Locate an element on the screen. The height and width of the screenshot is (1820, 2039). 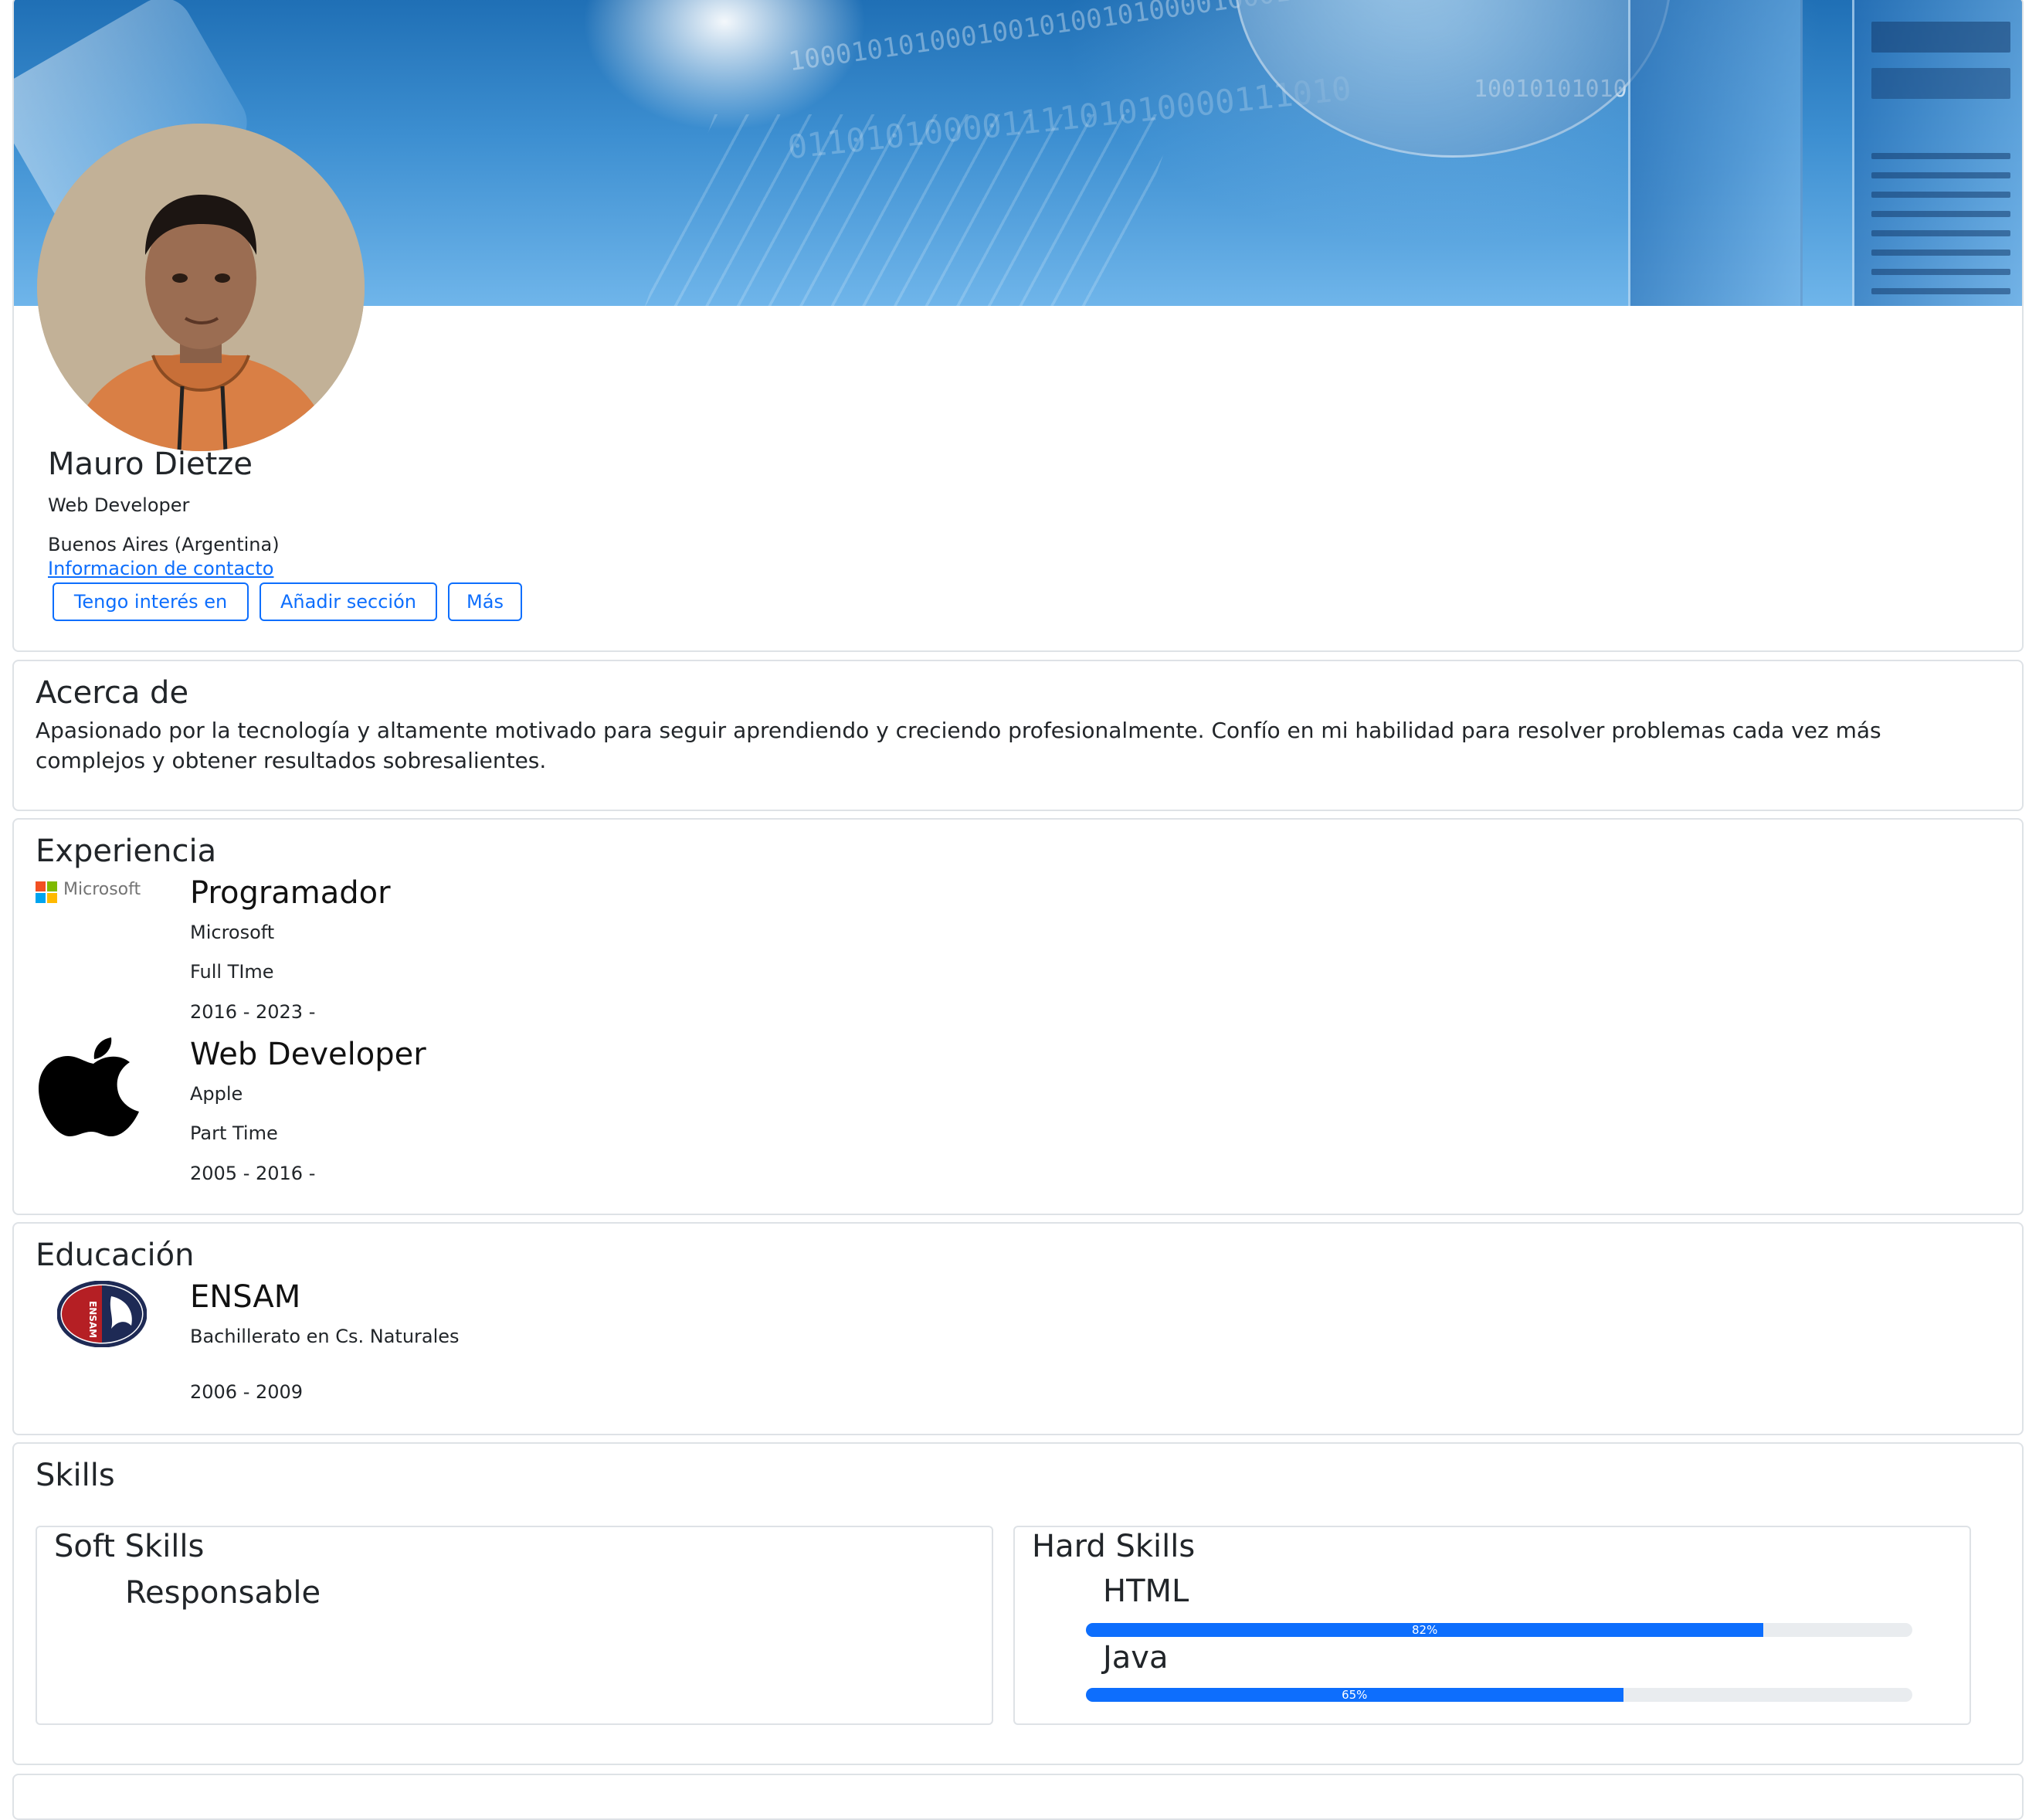
contact-info-link: Informacion de contacto is located at coordinates (160, 568).